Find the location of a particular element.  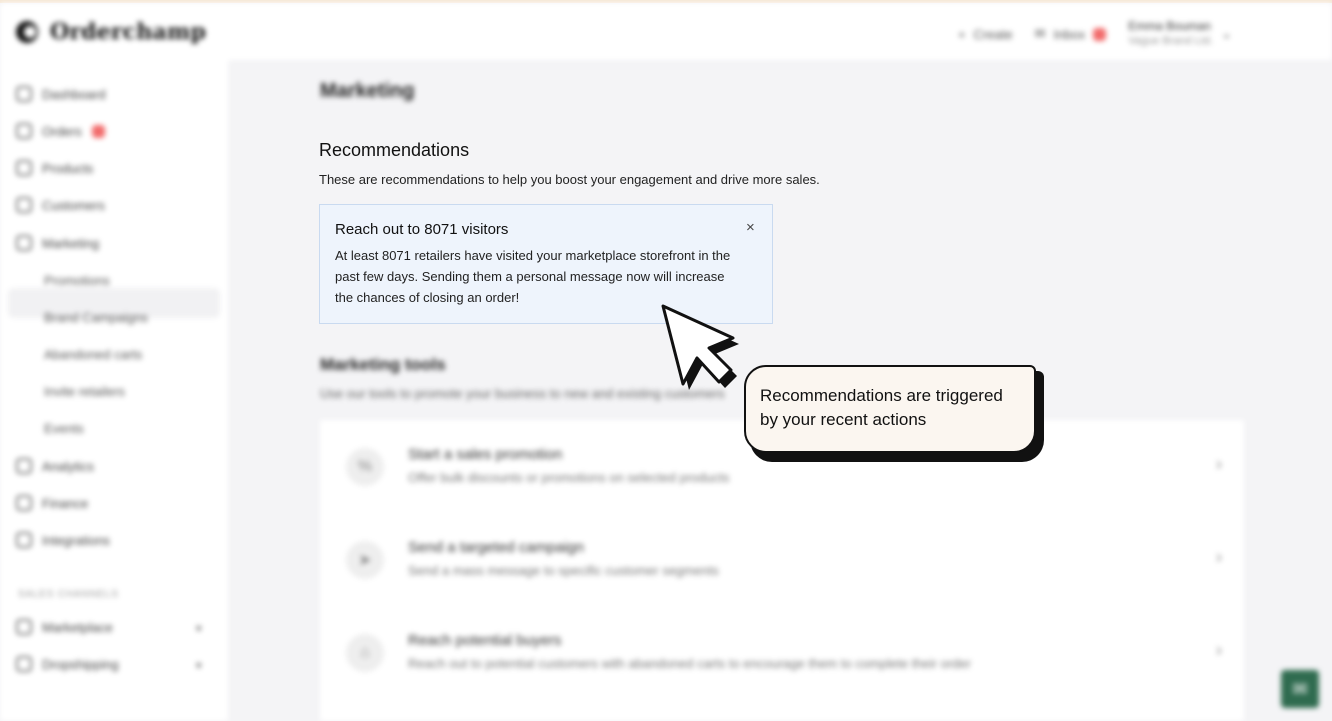

marketing-tools-title: Marketing tools is located at coordinates (383, 364).